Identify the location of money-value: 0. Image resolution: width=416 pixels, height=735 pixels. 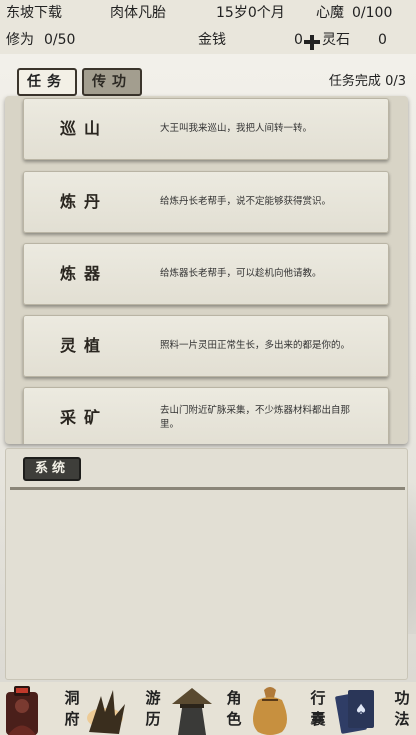
(298, 40).